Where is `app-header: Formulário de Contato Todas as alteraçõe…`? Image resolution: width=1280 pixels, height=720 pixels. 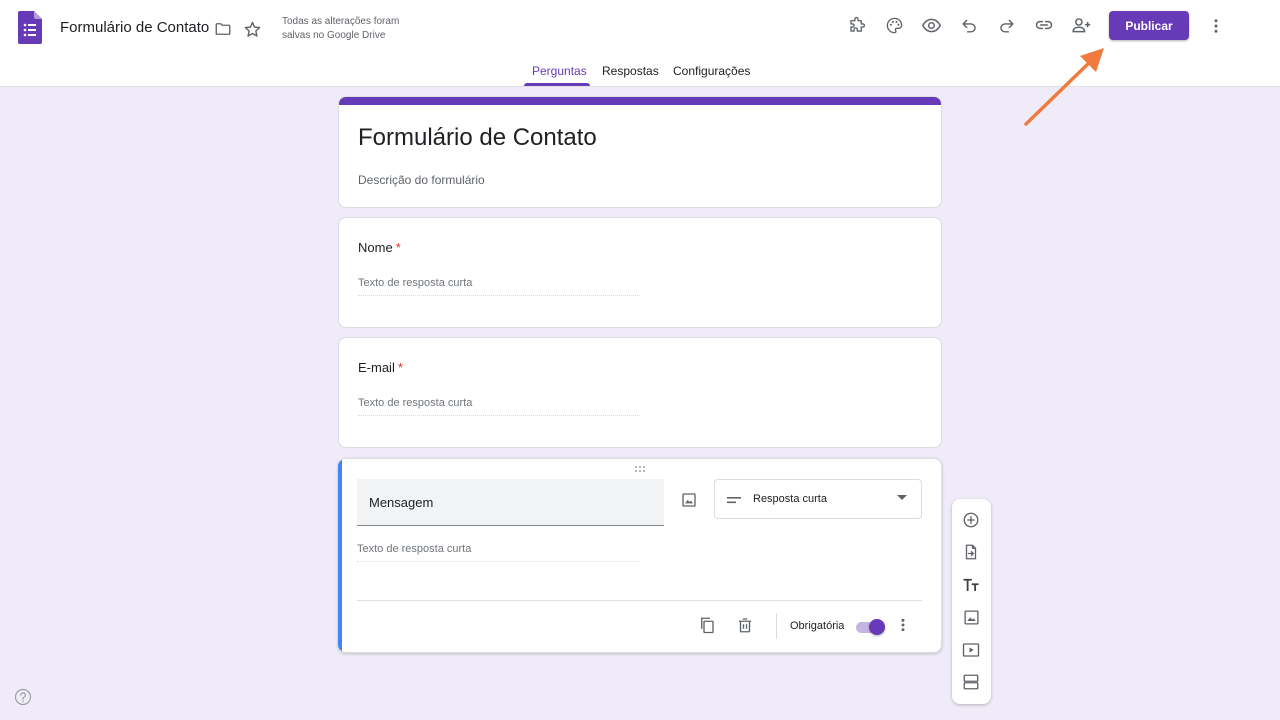 app-header: Formulário de Contato Todas as alteraçõe… is located at coordinates (640, 43).